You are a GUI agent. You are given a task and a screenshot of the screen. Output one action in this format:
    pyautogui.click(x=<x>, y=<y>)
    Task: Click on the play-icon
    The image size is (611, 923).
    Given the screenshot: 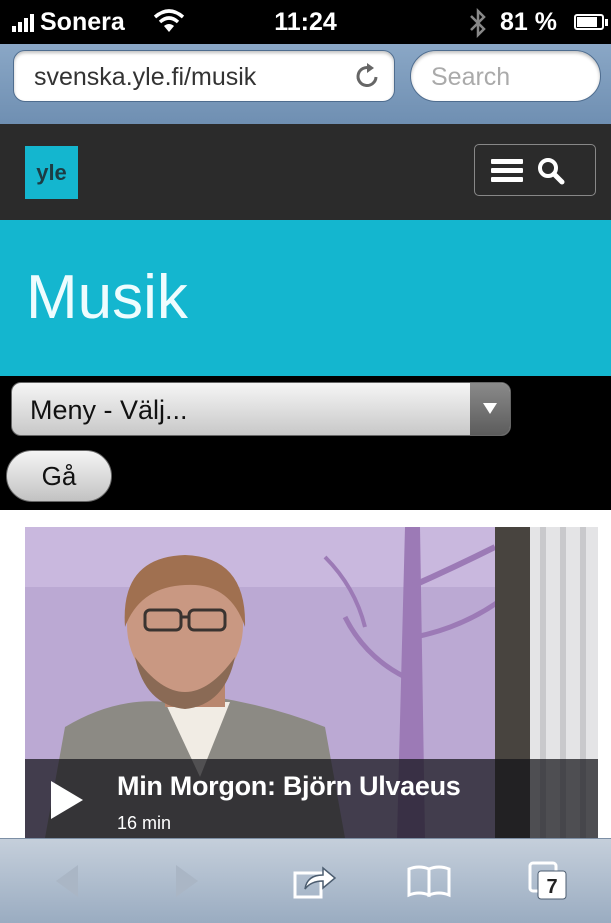 What is the action you would take?
    pyautogui.click(x=67, y=800)
    